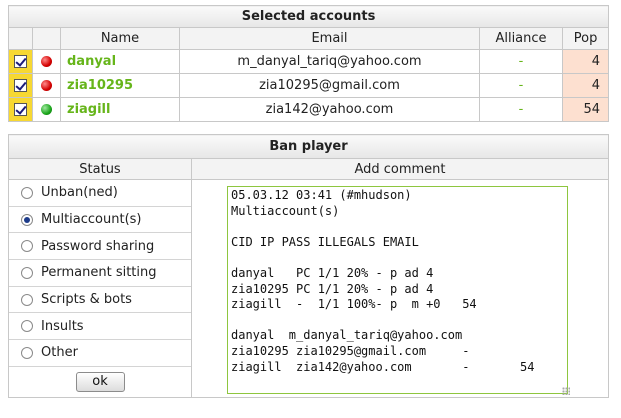 The width and height of the screenshot is (621, 418). What do you see at coordinates (329, 61) in the screenshot?
I see `account-email: m_danyal_tariq@yahoo.com` at bounding box center [329, 61].